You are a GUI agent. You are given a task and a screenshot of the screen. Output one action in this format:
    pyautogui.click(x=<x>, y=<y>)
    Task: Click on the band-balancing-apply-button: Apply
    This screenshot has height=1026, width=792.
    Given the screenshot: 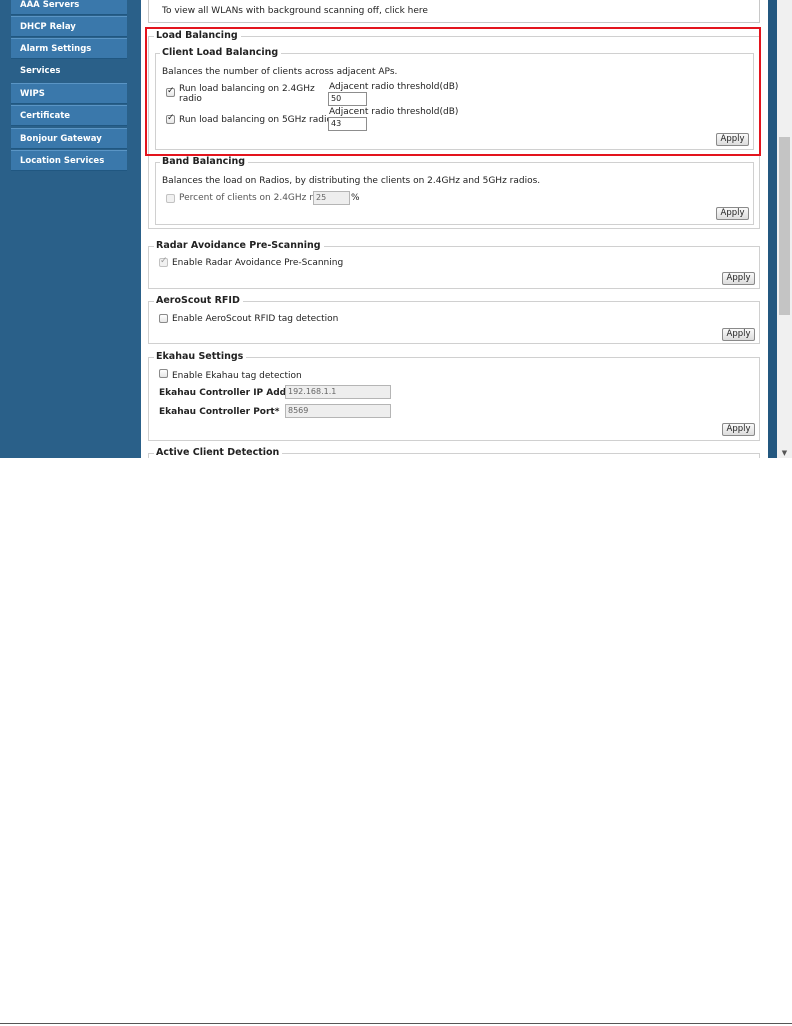 What is the action you would take?
    pyautogui.click(x=732, y=213)
    